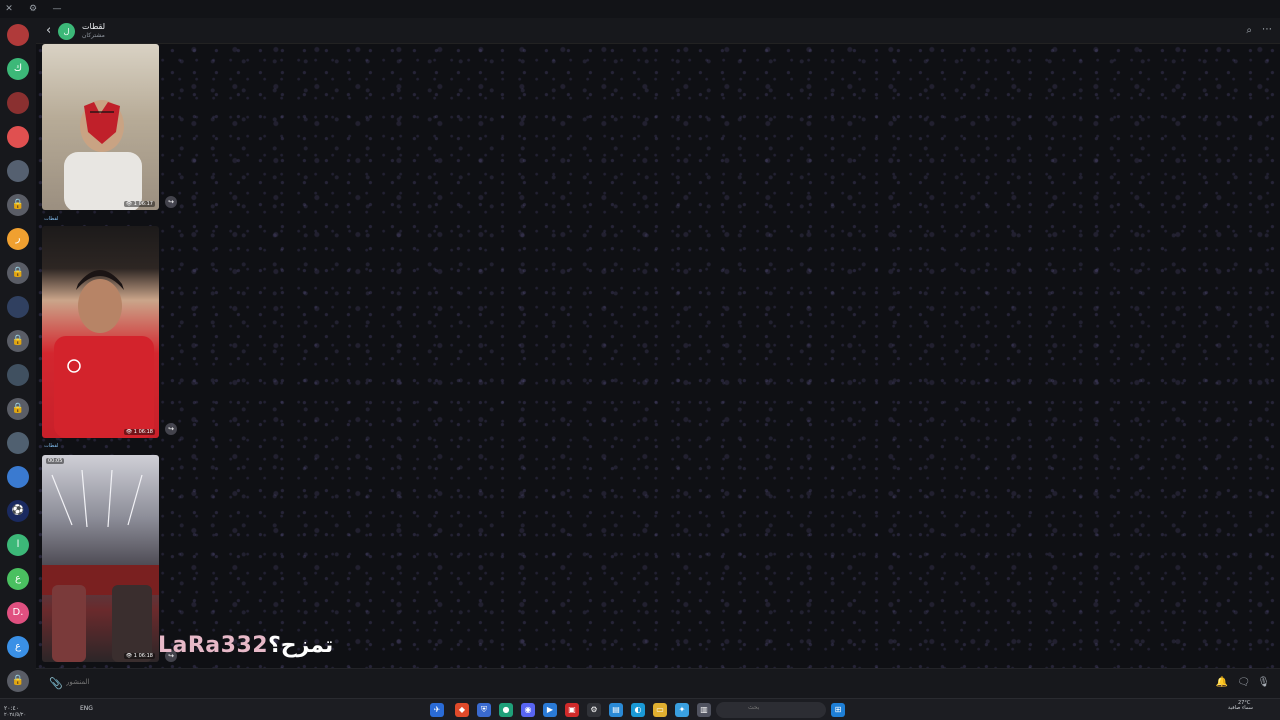  Describe the element at coordinates (484, 710) in the screenshot. I see `shield-icon: ⛨` at that location.